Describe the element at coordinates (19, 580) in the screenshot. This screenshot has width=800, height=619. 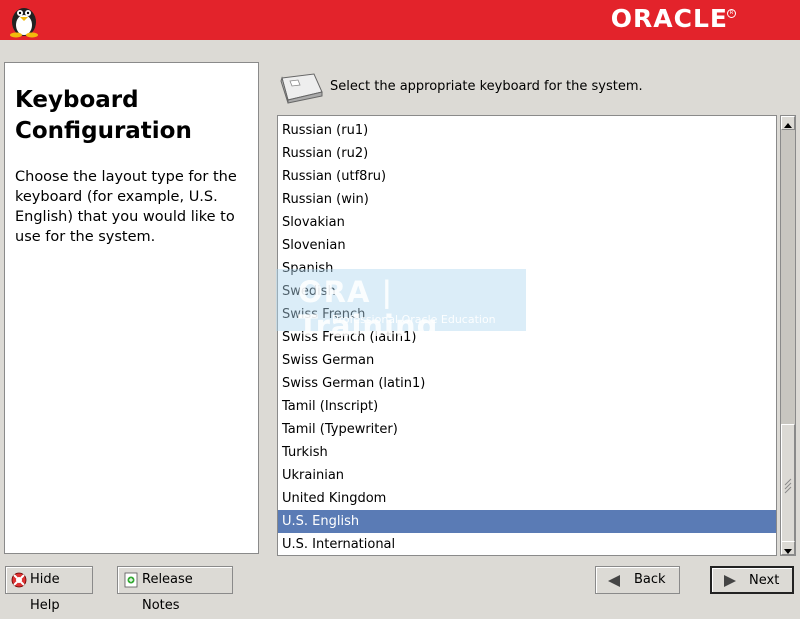
I see `lifebuoy-icon` at that location.